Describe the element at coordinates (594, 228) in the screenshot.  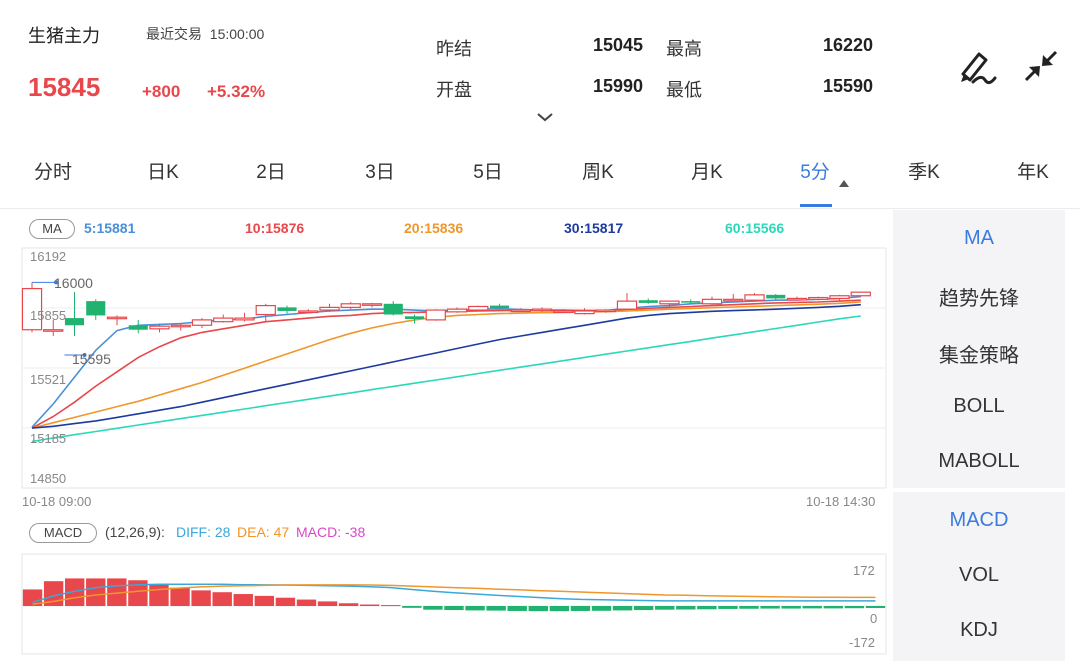
I see `ma30-value: 30:15817` at that location.